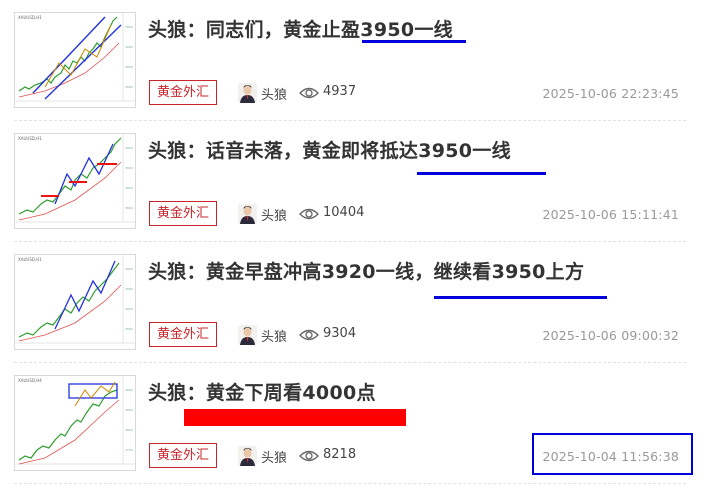 The image size is (720, 488). Describe the element at coordinates (329, 149) in the screenshot. I see `article-title: 头狼：话音未落，黄金即将抵达3950一线` at that location.